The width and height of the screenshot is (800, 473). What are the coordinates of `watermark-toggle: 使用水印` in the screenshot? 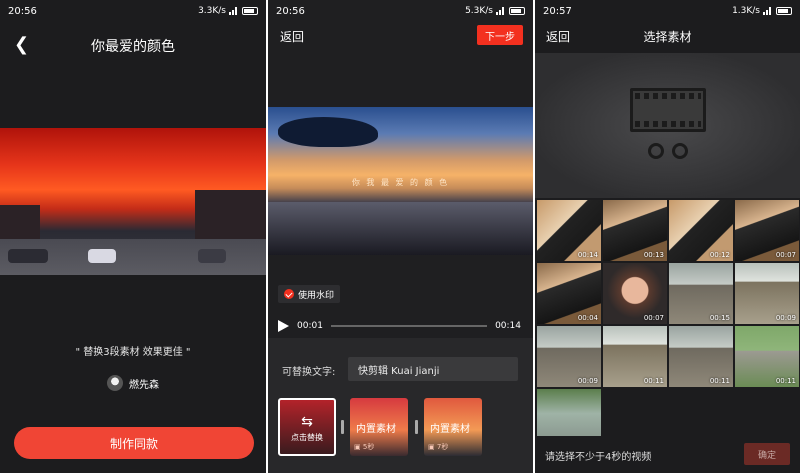 It's located at (309, 294).